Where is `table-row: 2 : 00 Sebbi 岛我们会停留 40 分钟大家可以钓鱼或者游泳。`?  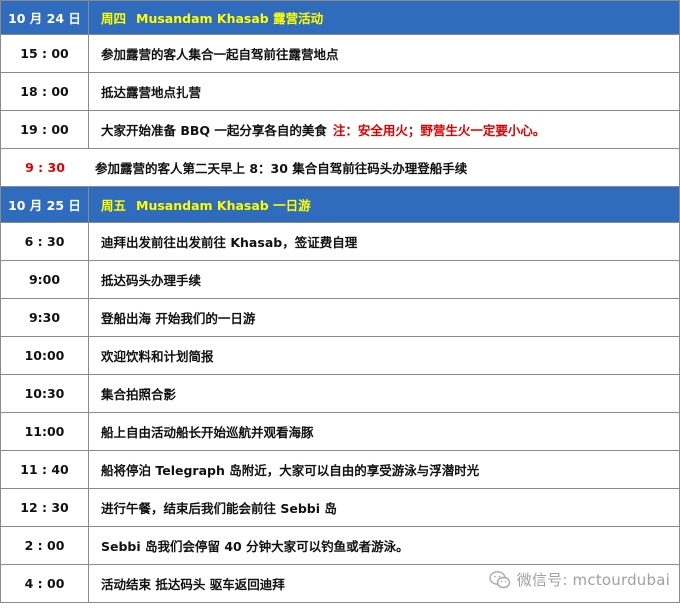
table-row: 2 : 00 Sebbi 岛我们会停留 40 分钟大家可以钓鱼或者游泳。 is located at coordinates (340, 546).